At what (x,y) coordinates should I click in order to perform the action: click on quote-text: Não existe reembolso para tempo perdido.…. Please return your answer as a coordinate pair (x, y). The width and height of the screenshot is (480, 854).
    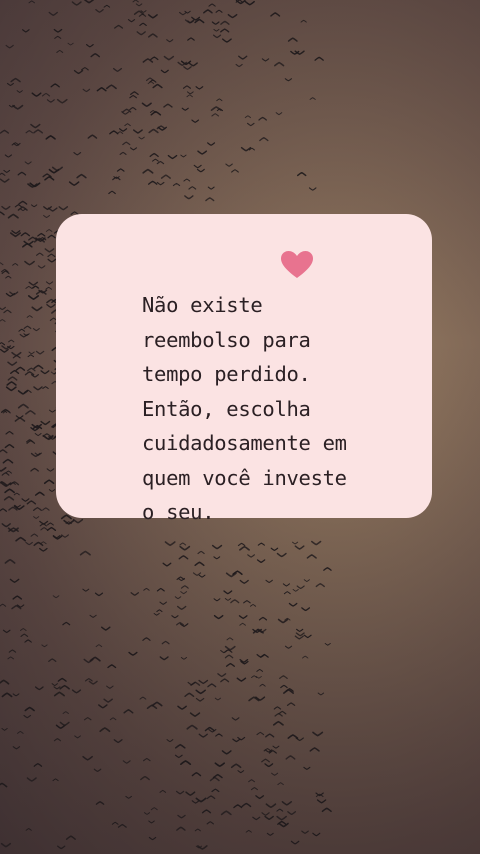
    Looking at the image, I should click on (244, 408).